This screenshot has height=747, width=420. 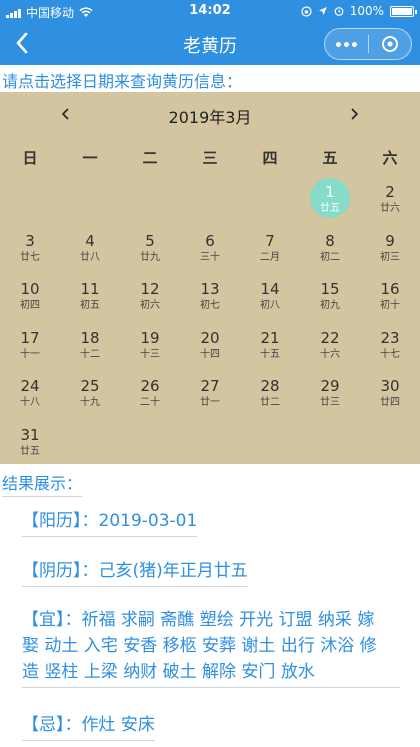 I want to click on day-number: 14, so click(x=270, y=289).